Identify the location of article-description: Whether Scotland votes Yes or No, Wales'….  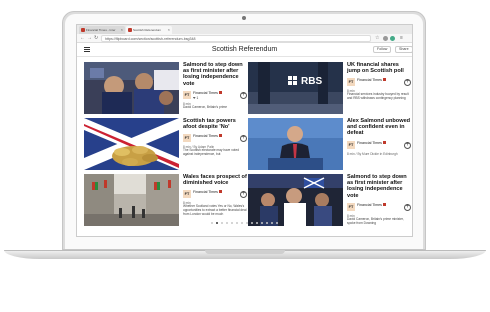
(215, 210).